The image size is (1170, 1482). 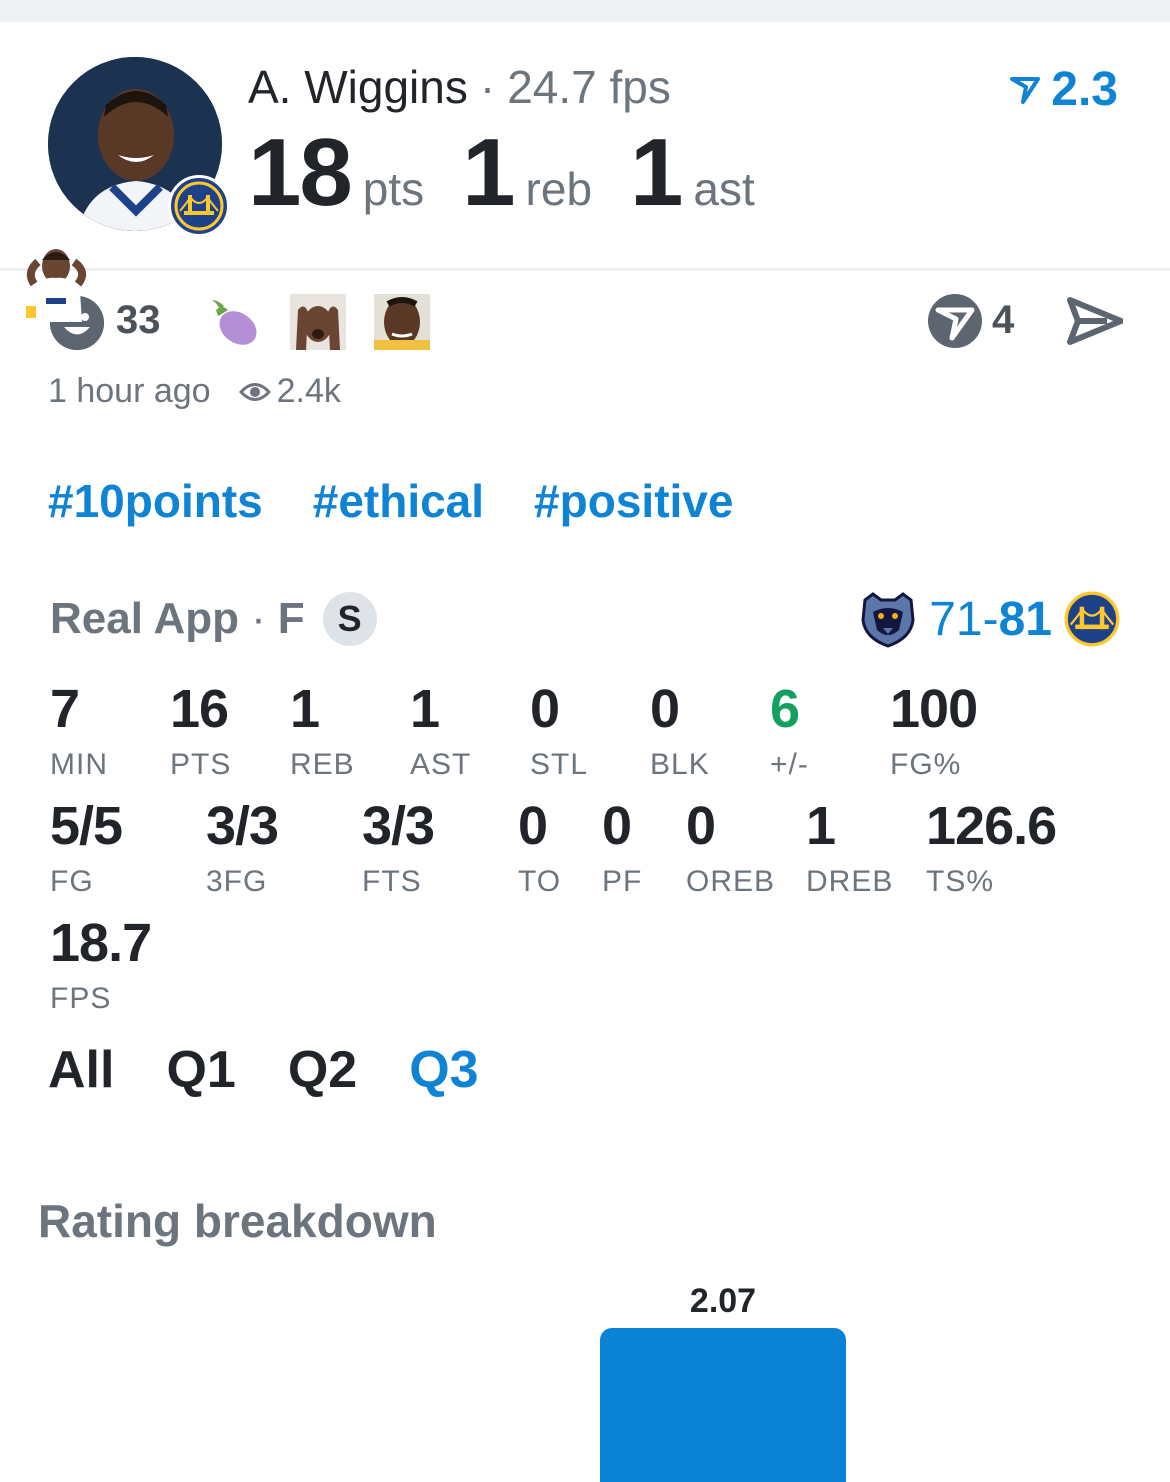 What do you see at coordinates (731, 881) in the screenshot?
I see `stat-label: OREB` at bounding box center [731, 881].